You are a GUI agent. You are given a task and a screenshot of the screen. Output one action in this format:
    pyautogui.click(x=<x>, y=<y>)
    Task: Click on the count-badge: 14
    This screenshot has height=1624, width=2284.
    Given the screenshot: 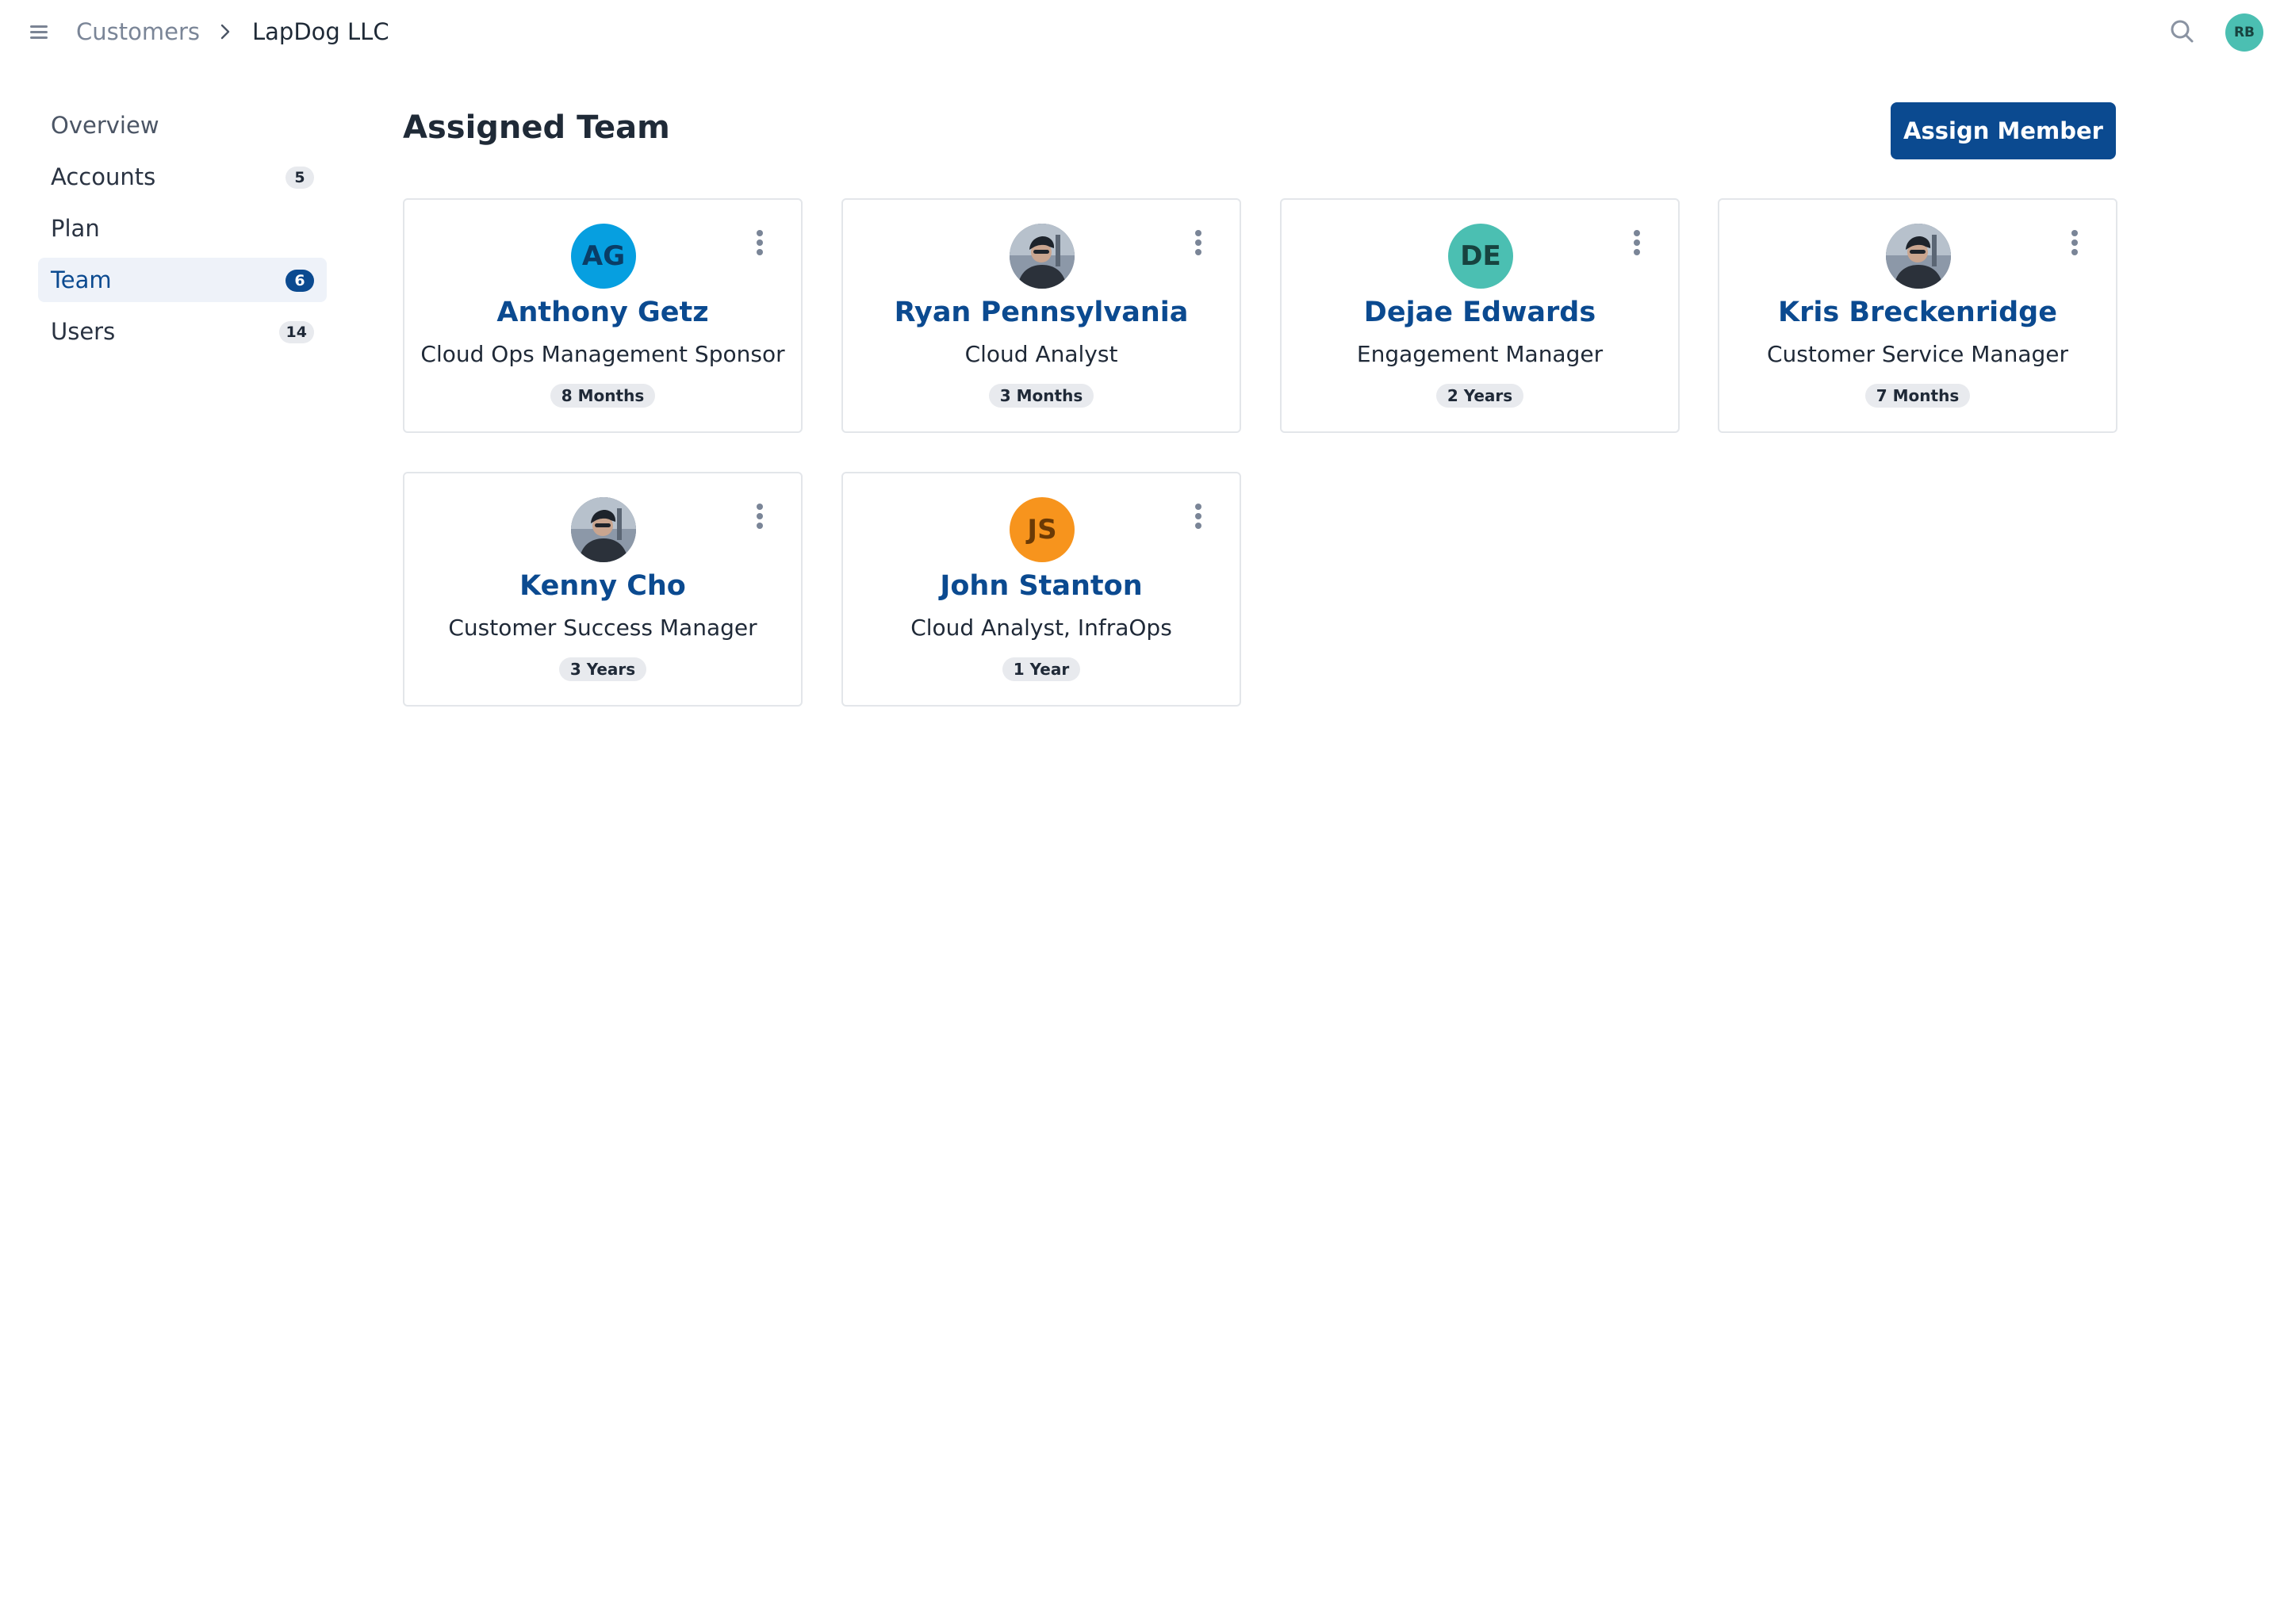 What is the action you would take?
    pyautogui.click(x=296, y=332)
    